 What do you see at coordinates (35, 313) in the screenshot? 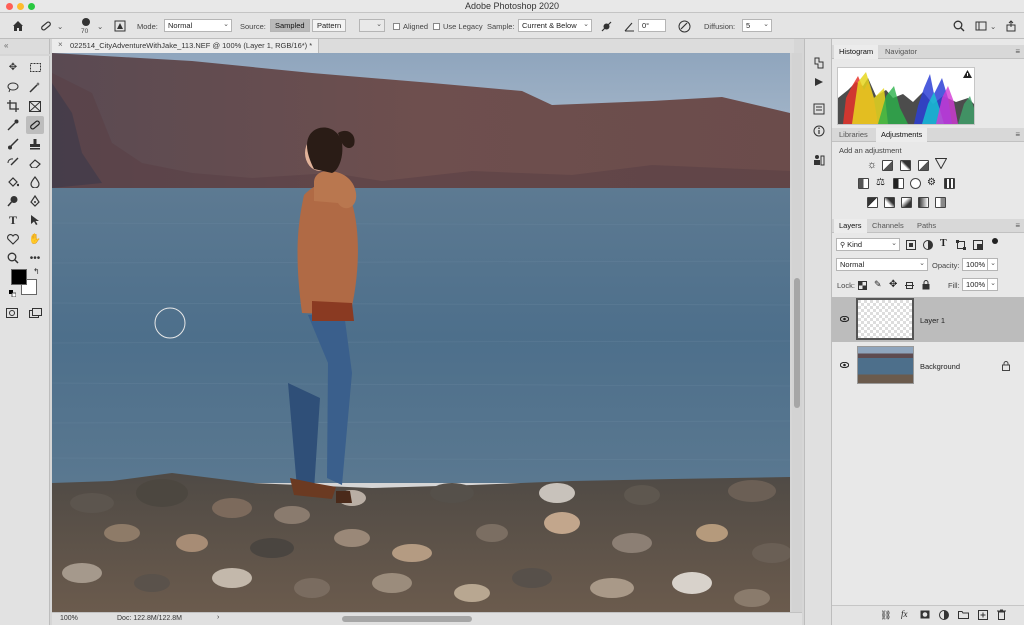
I see `screen-mode-icon` at bounding box center [35, 313].